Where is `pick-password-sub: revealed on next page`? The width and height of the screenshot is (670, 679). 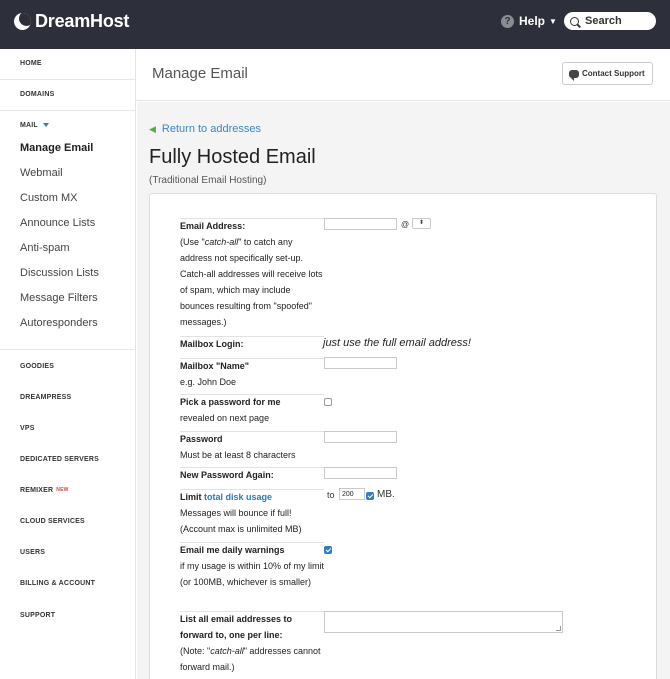
pick-password-sub: revealed on next page is located at coordinates (225, 418).